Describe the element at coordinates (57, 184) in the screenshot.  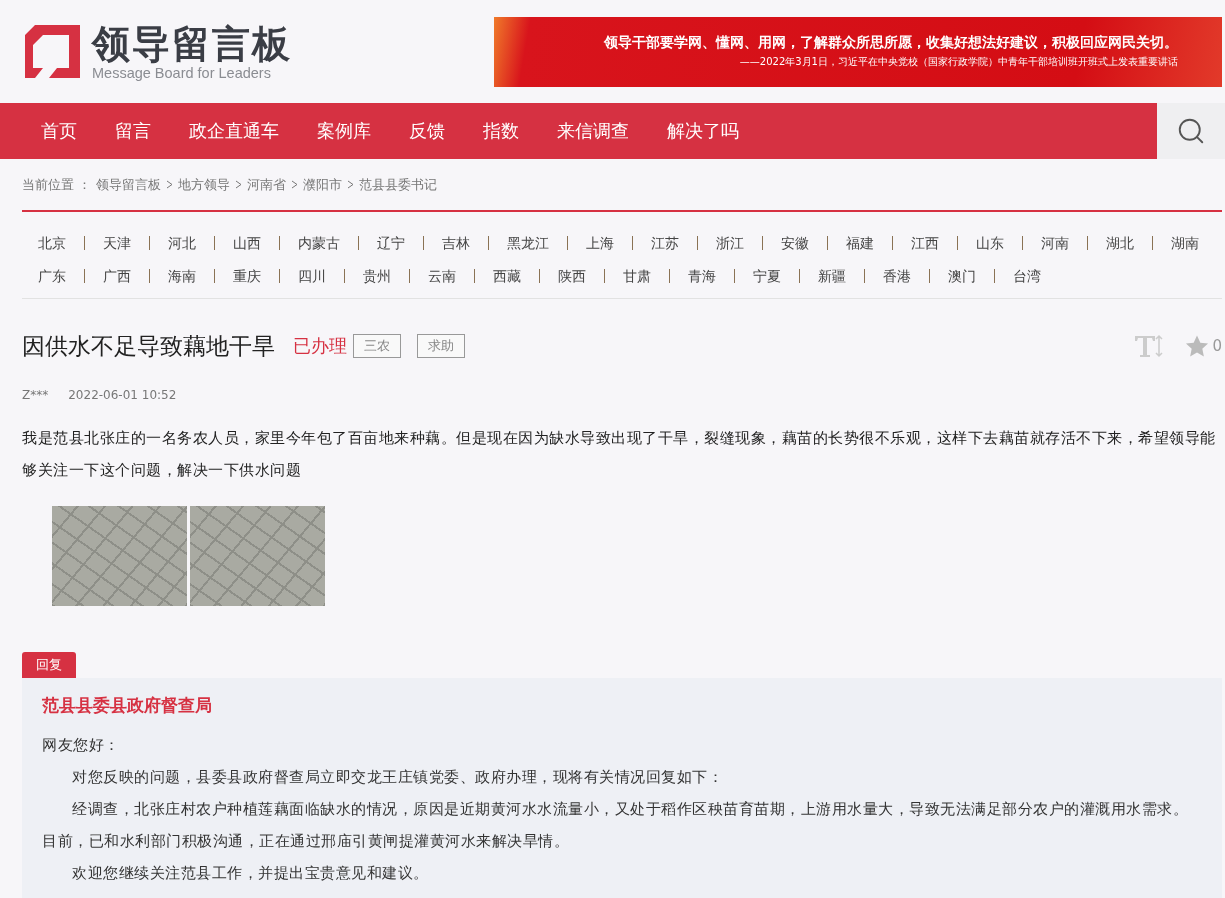
I see `breadcrumb-label: 当前位置 ：` at that location.